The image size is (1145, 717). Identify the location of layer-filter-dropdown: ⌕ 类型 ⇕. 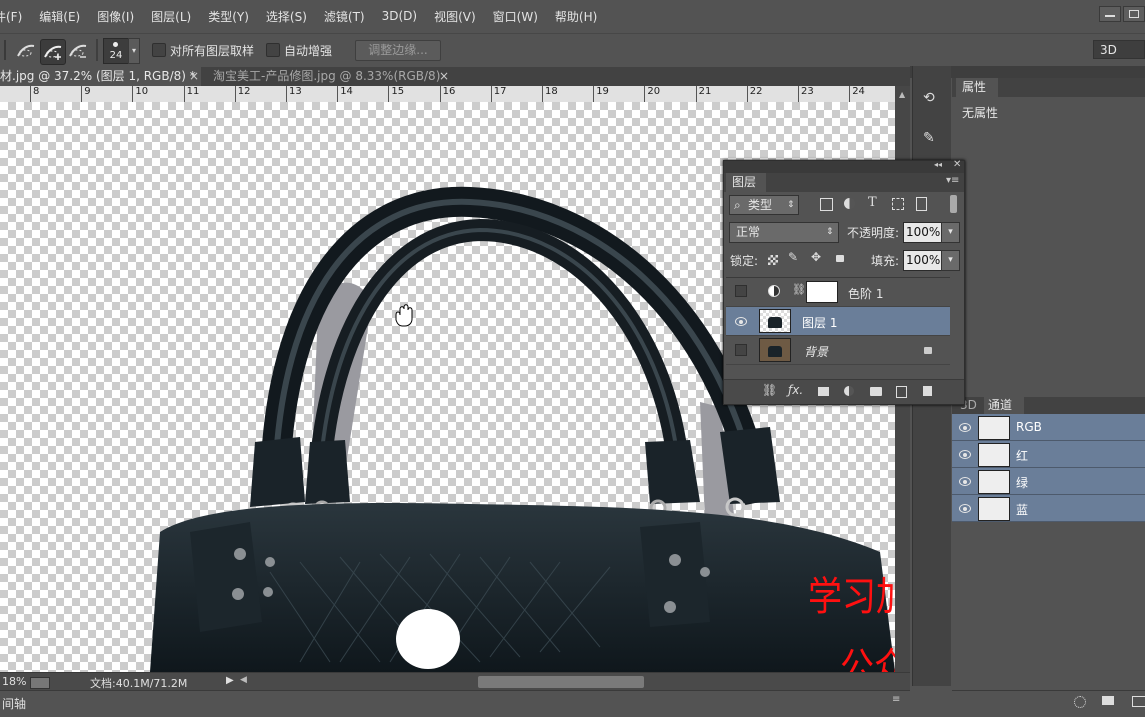
(764, 205).